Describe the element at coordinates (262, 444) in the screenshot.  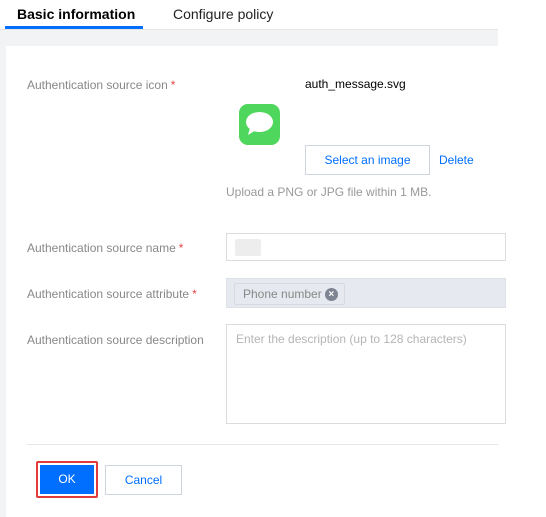
I see `footer-divider` at that location.